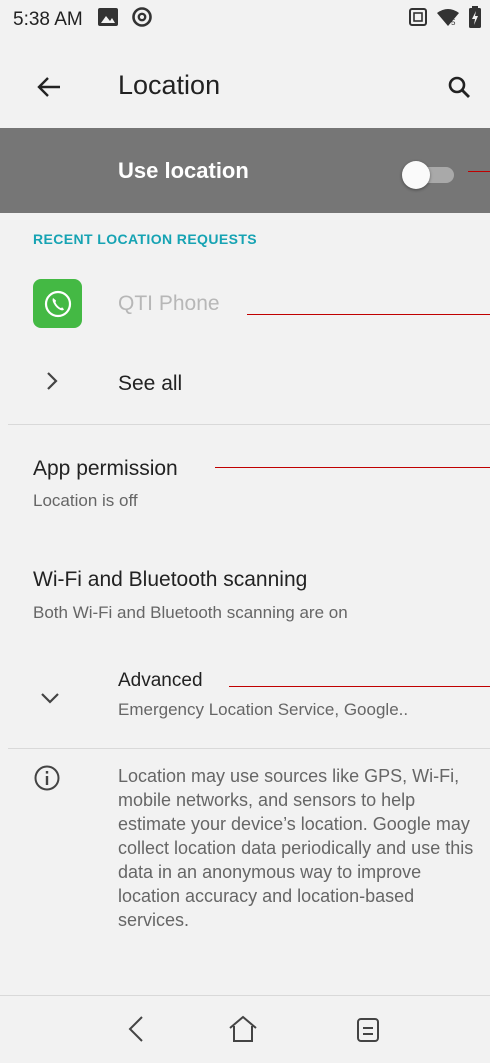  Describe the element at coordinates (52, 381) in the screenshot. I see `chevron-right-icon` at that location.